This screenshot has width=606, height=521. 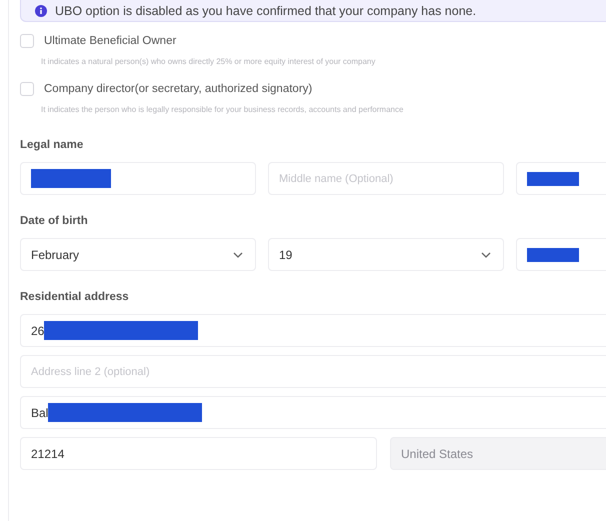 I want to click on field-value: 21214, so click(x=47, y=453).